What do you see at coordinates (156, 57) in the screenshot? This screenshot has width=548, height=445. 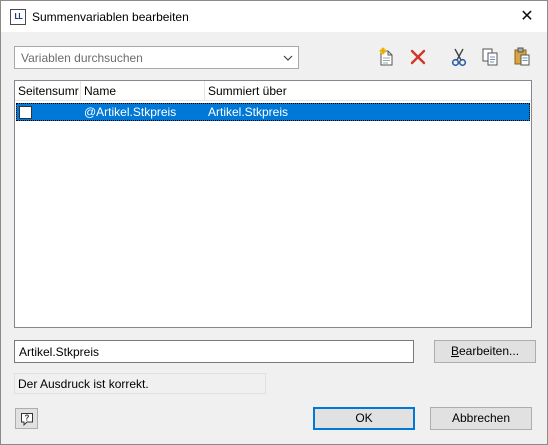 I see `search-combobox: Variablen durchsuchen` at bounding box center [156, 57].